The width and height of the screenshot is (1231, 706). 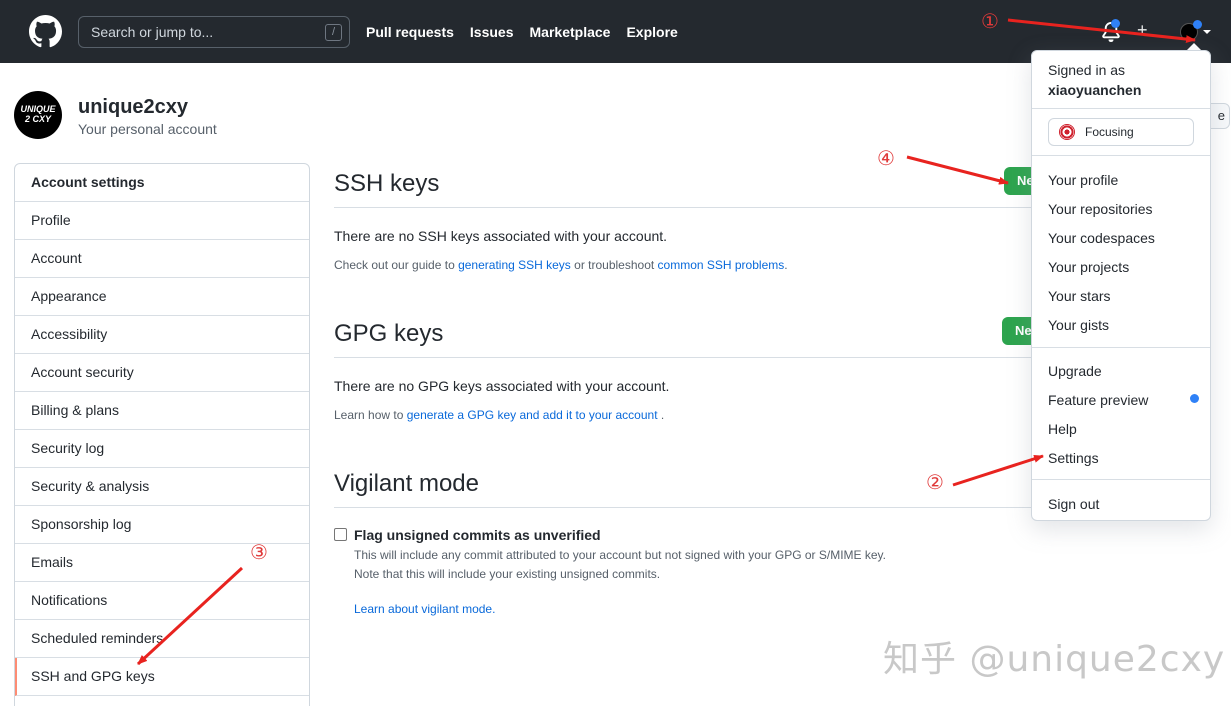 I want to click on annotation-marker-4: ④, so click(x=886, y=158).